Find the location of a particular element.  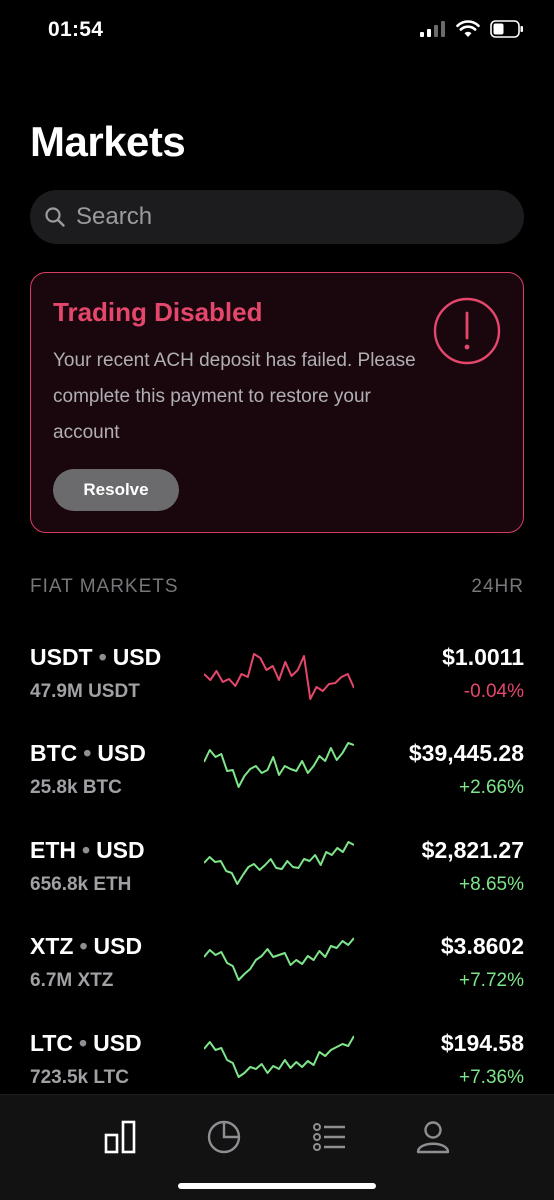

tab-orders is located at coordinates (329, 1137).